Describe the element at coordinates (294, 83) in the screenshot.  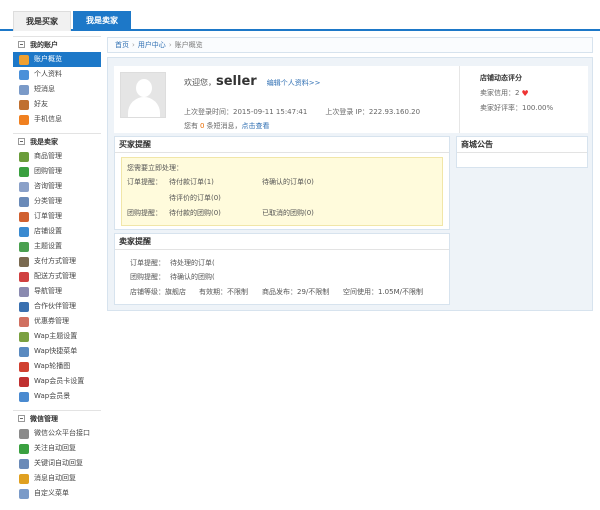
I see `edit-profile-link: 编辑个人资料>>` at that location.